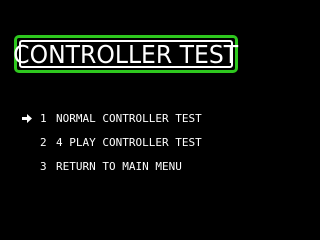 Image resolution: width=320 pixels, height=240 pixels. I want to click on title-frame: CONTROLLER TEST, so click(126, 54).